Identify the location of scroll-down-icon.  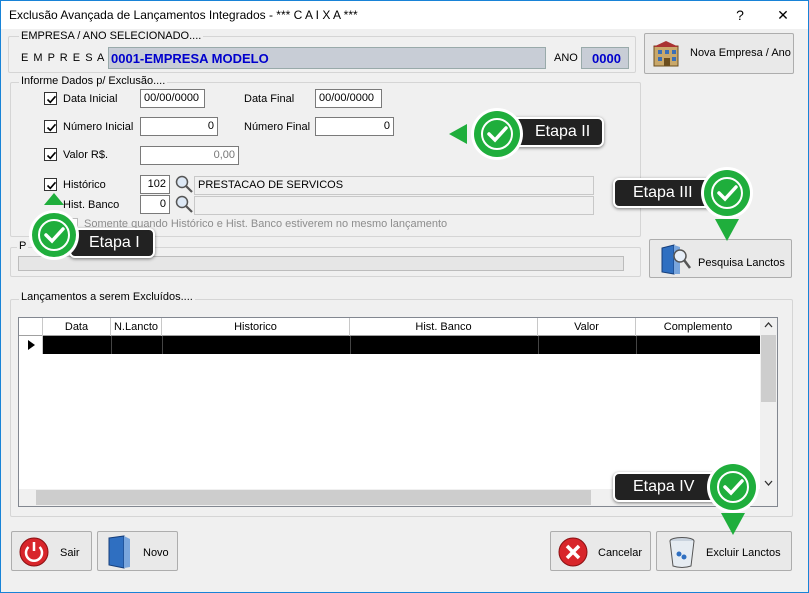
(768, 483).